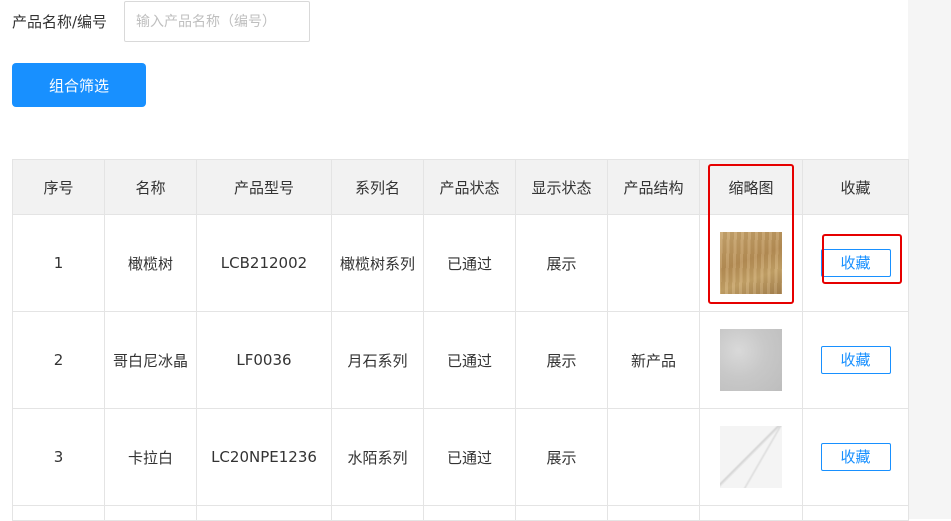  Describe the element at coordinates (79, 85) in the screenshot. I see `combined-filter-button: 组合筛选` at that location.